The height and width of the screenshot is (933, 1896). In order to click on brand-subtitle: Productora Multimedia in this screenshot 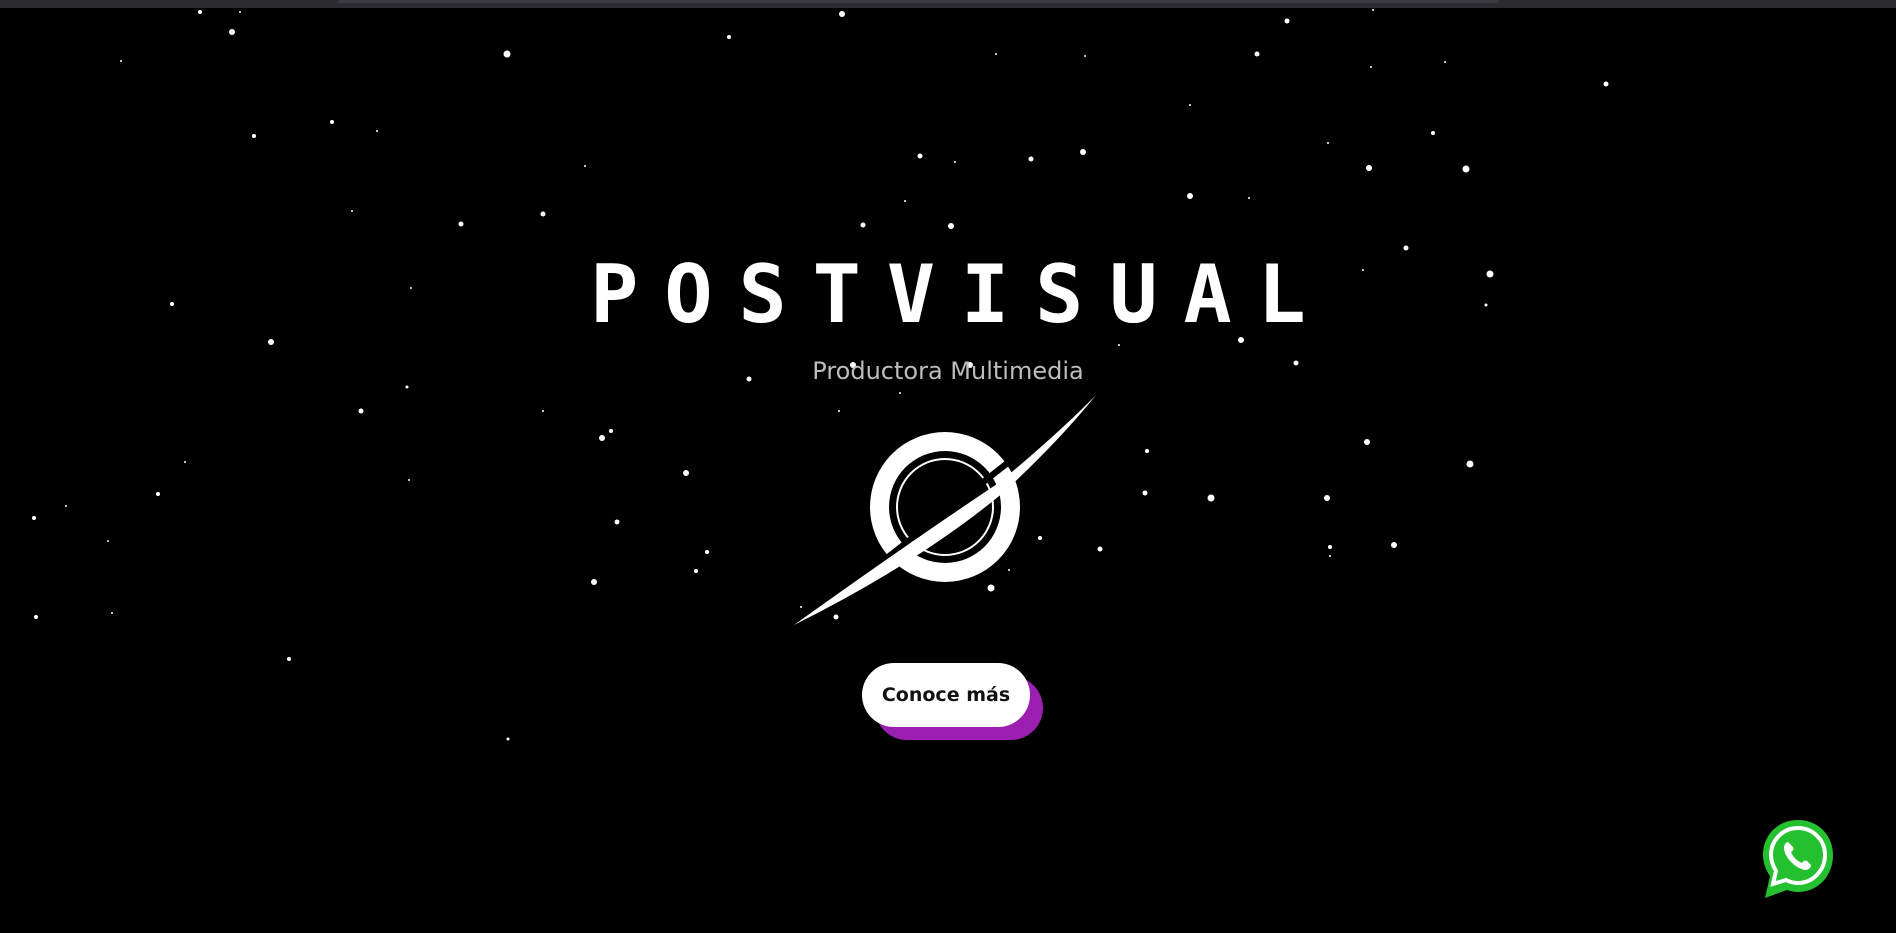, I will do `click(948, 371)`.